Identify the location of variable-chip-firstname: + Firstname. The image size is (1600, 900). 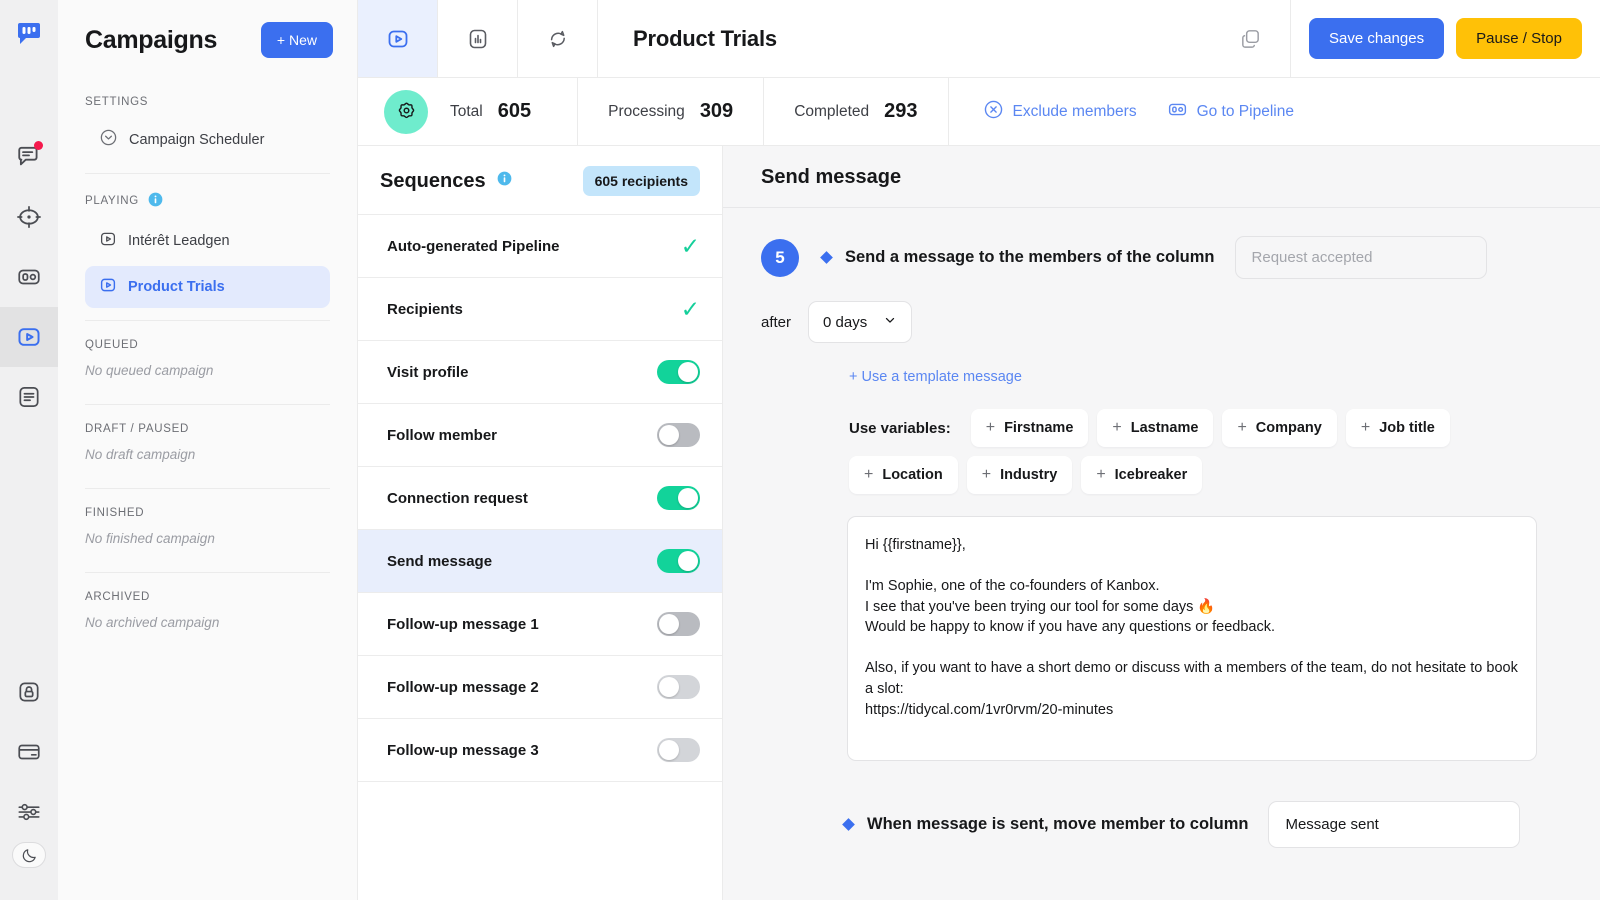
(1029, 428).